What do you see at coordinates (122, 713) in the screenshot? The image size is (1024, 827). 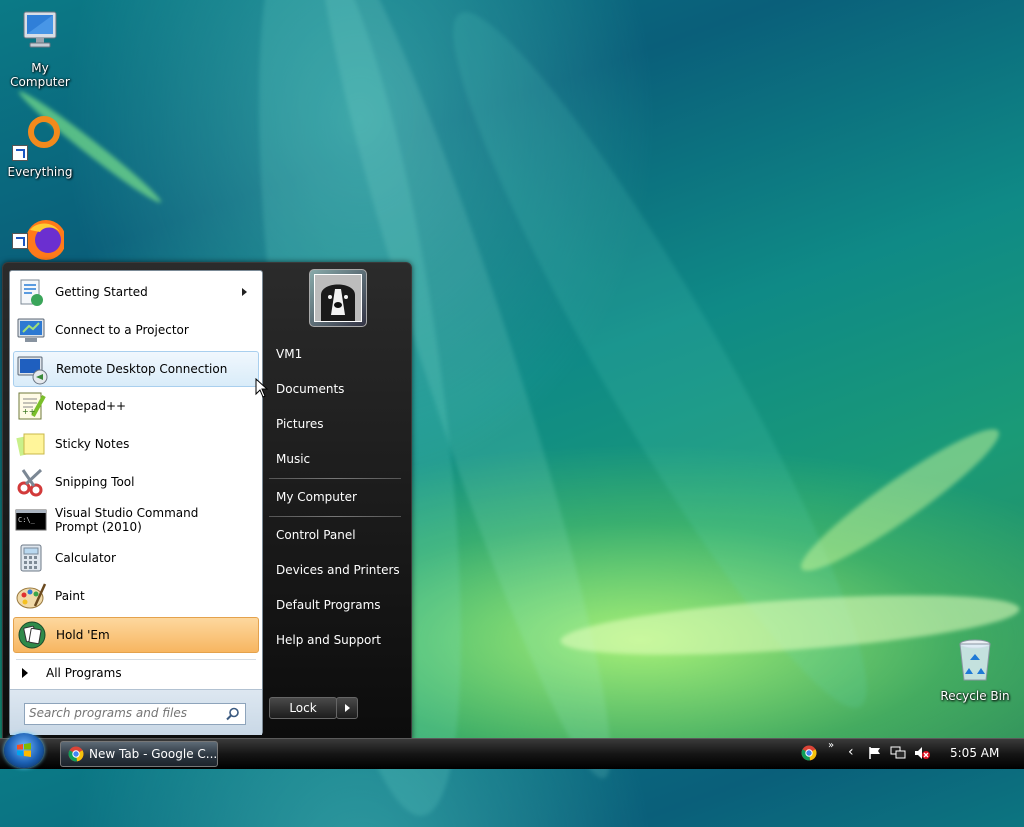 I see `search-input` at bounding box center [122, 713].